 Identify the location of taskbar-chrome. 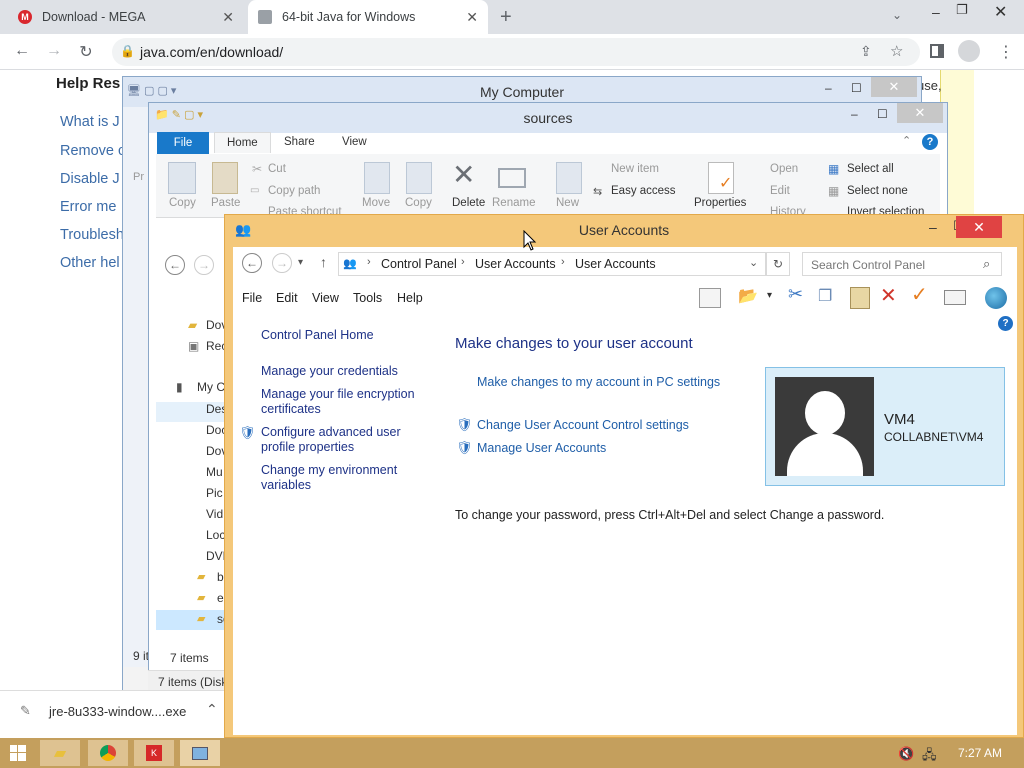
(108, 753).